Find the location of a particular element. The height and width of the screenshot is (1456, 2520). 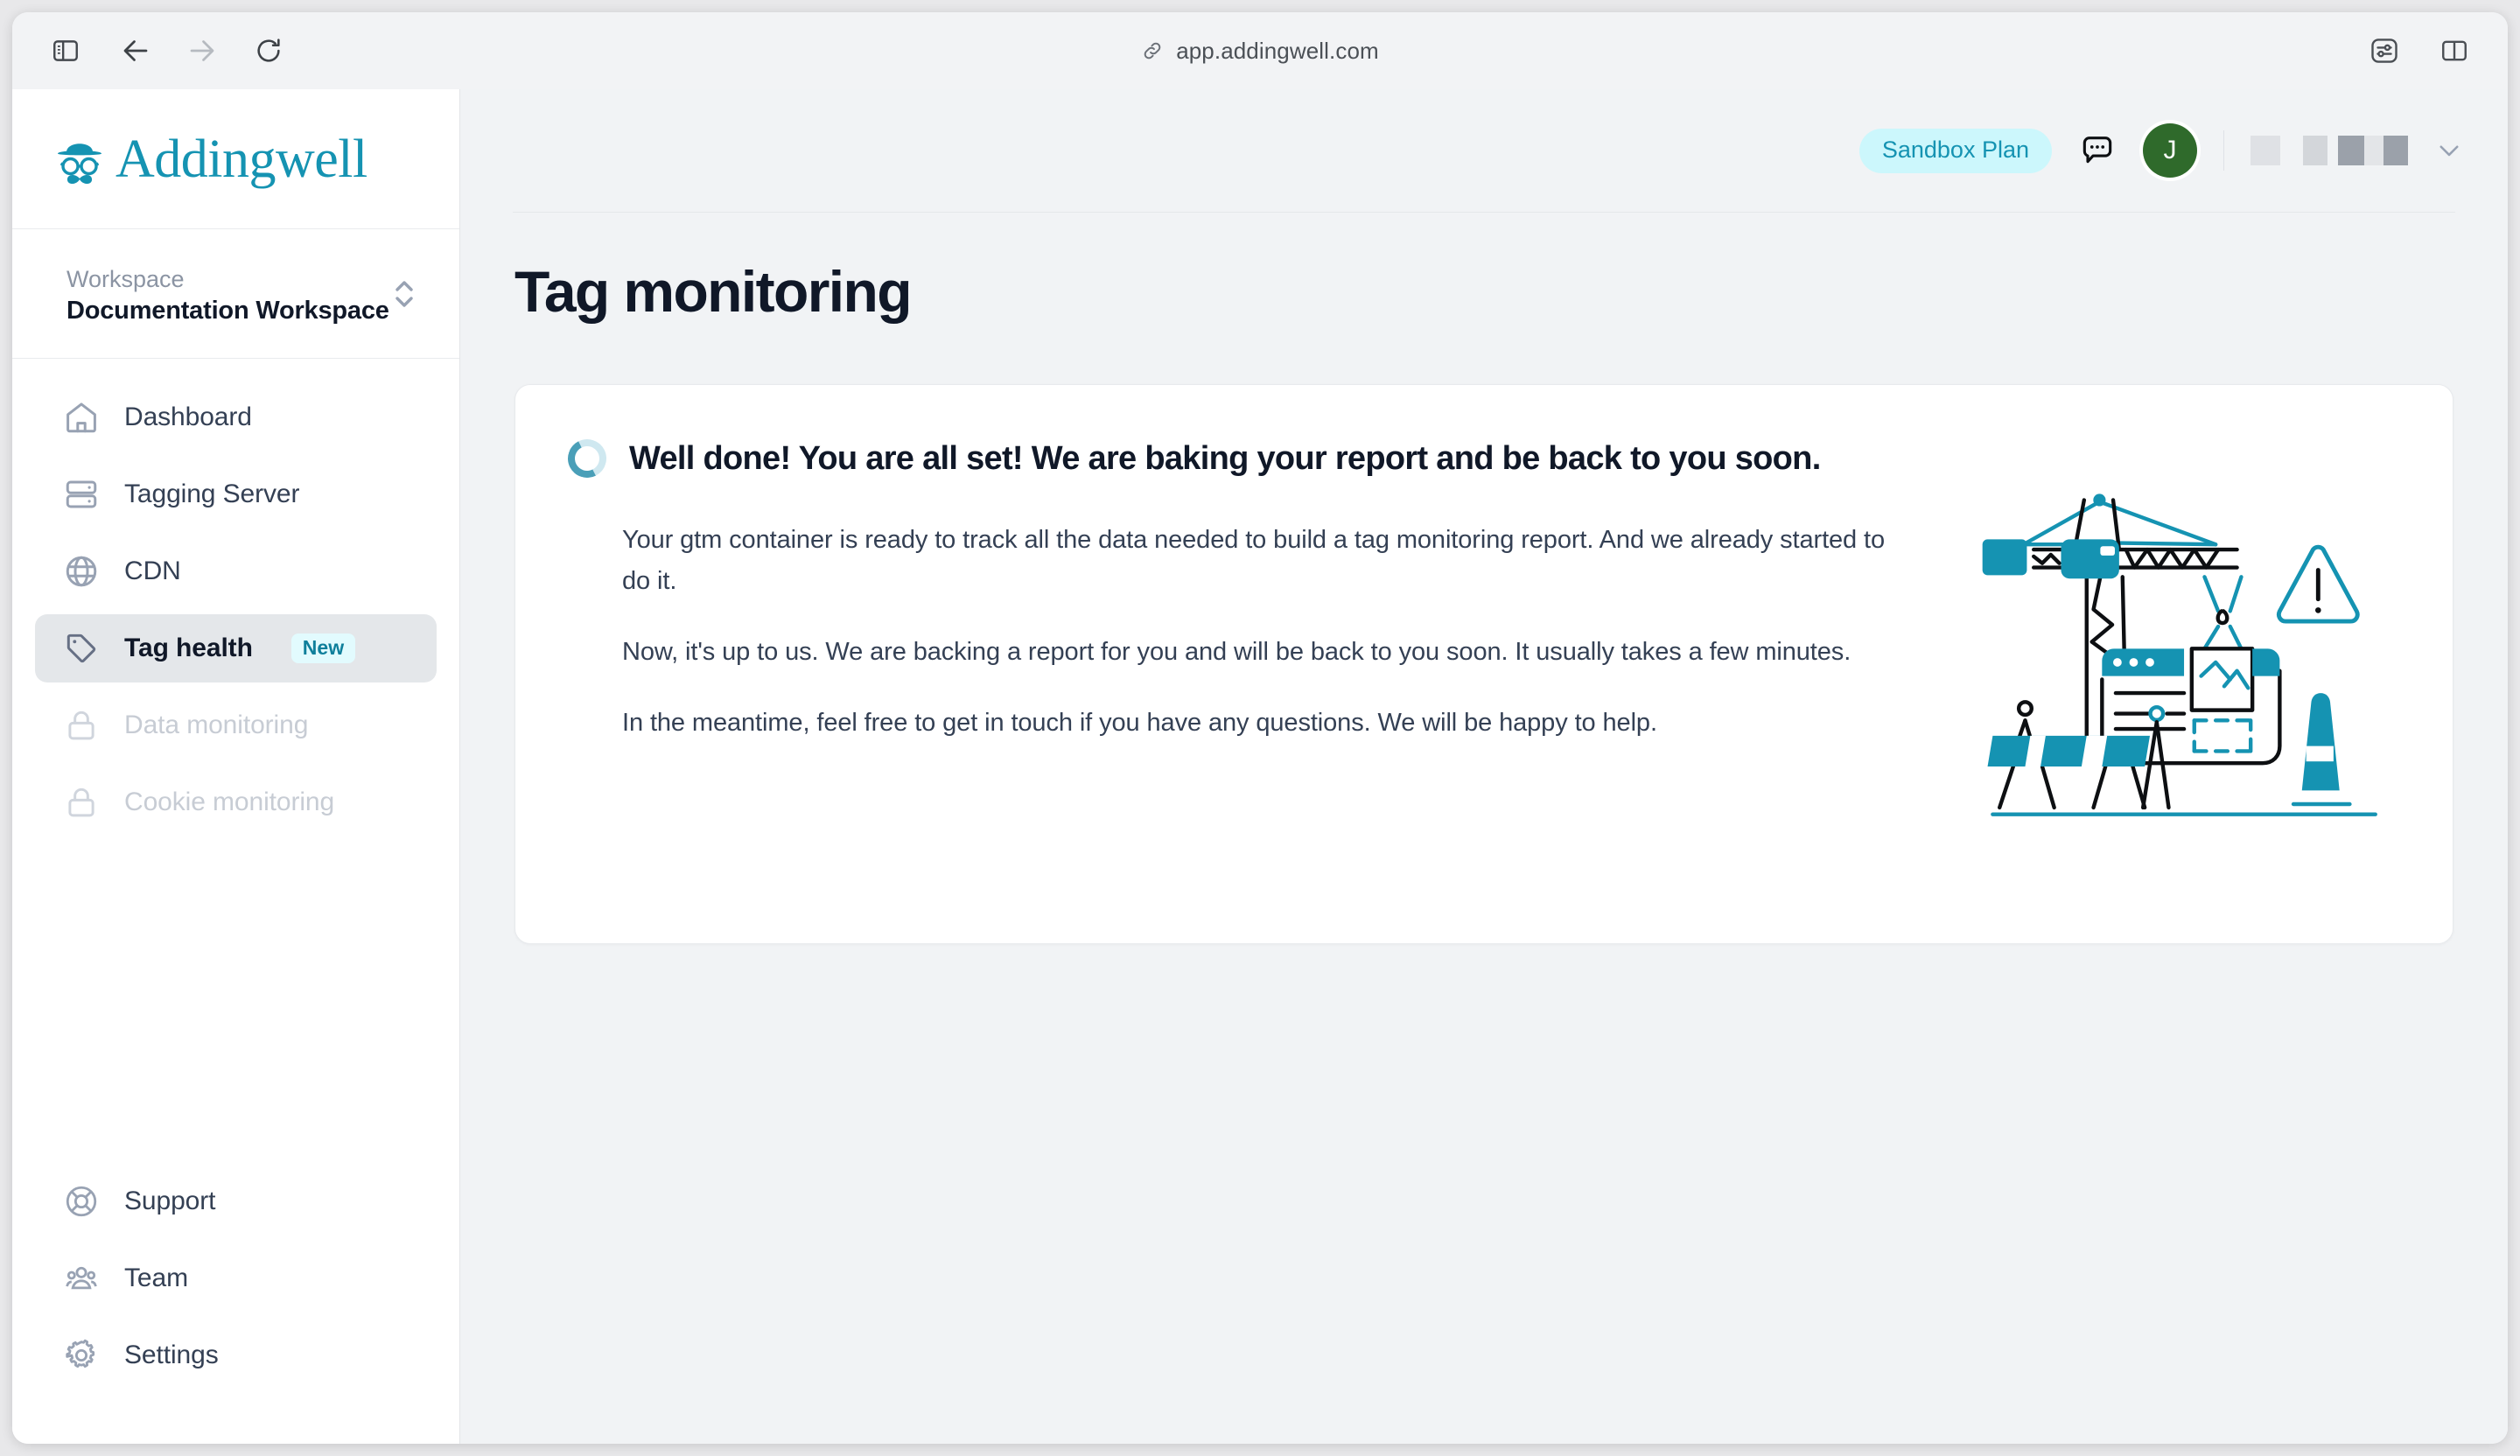

sidebar-item-cdn: CDN is located at coordinates (236, 571).